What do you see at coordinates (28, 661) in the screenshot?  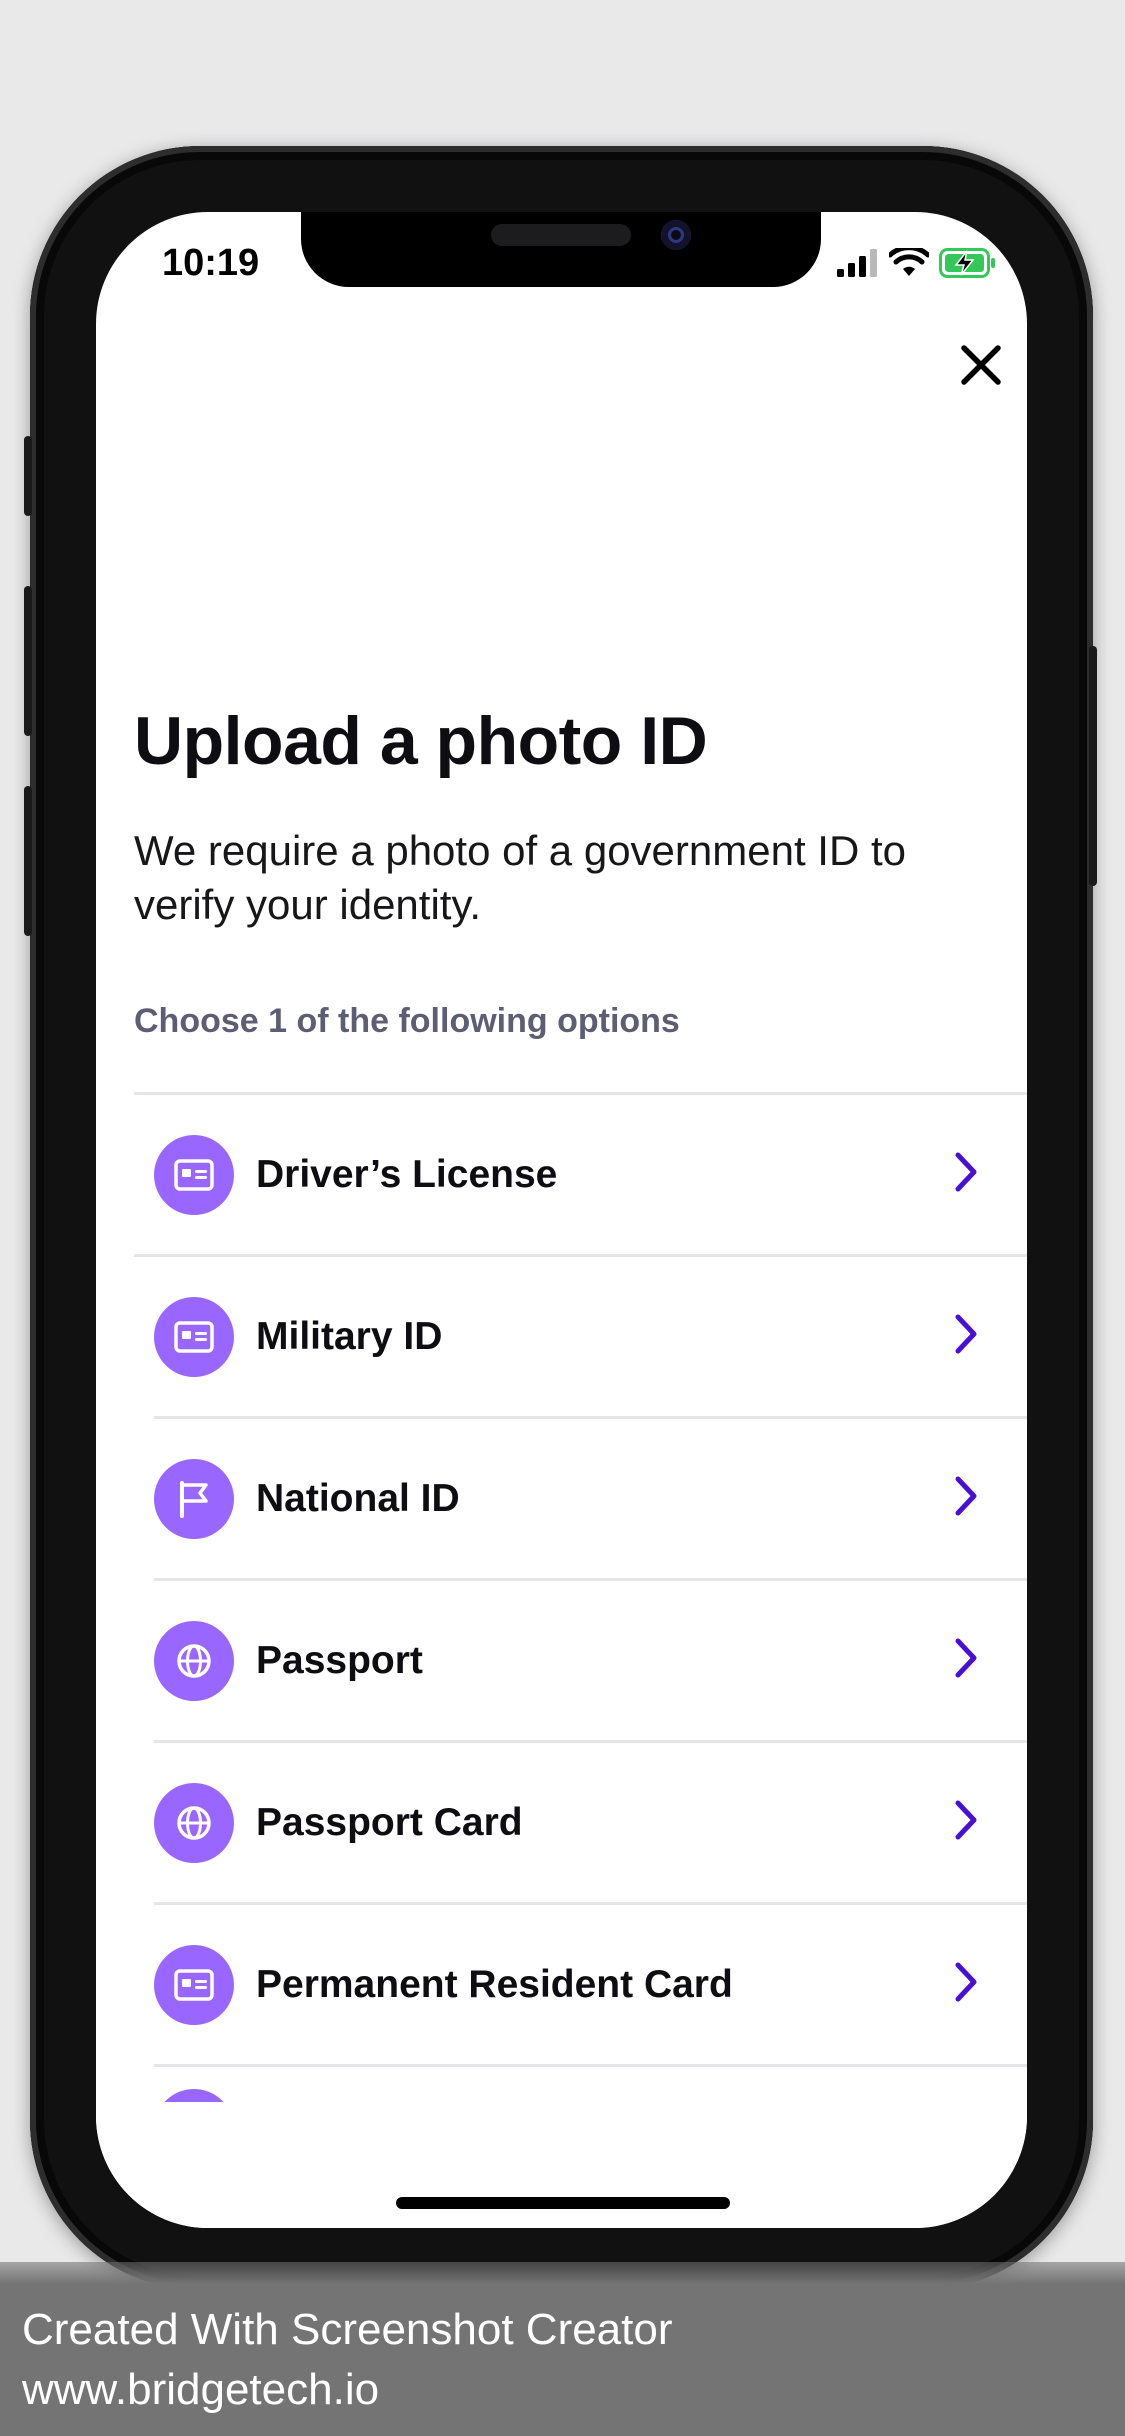 I see `volume-up-button` at bounding box center [28, 661].